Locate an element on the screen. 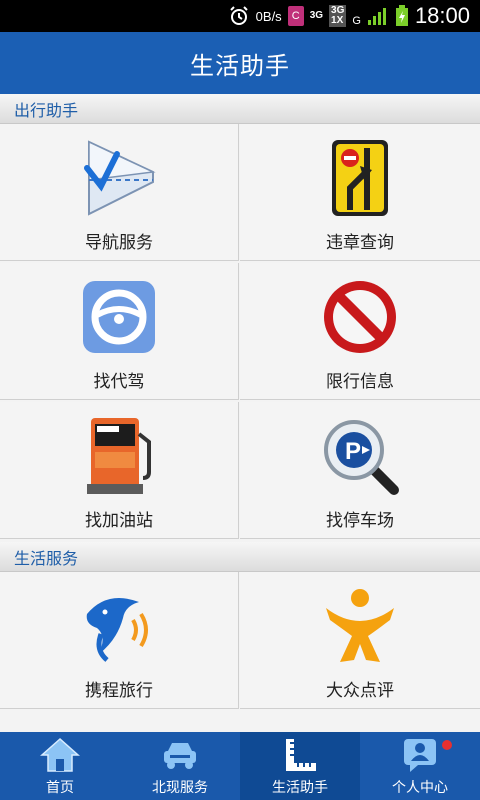  person-logo-icon is located at coordinates (360, 626).